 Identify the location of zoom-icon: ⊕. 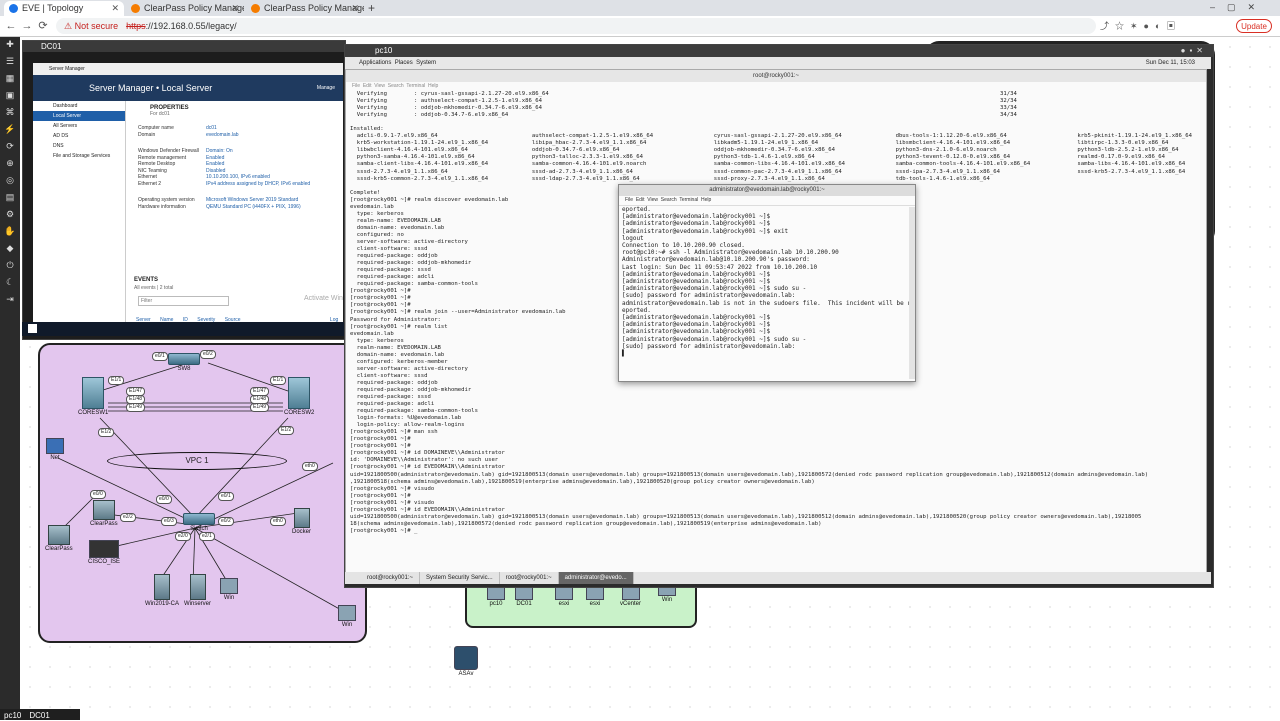
(10, 163).